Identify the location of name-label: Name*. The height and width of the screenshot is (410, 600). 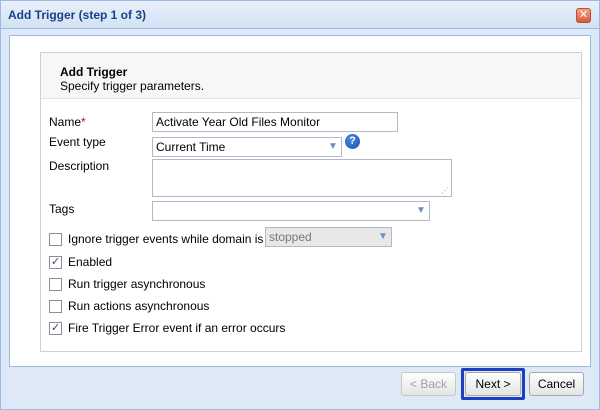
(67, 122).